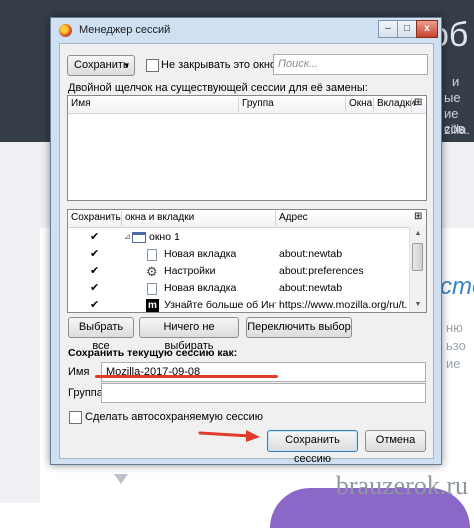  What do you see at coordinates (246, 30) in the screenshot?
I see `title-bar: Менеджер сессий – □ x` at bounding box center [246, 30].